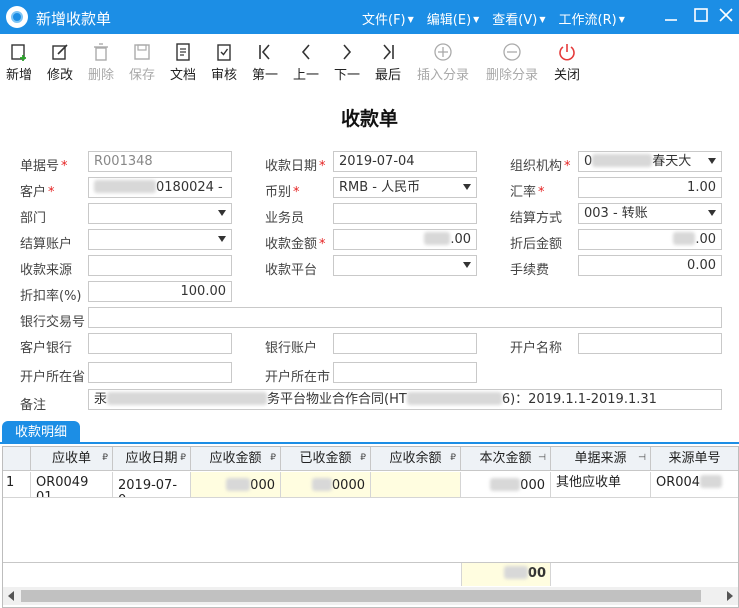 Image resolution: width=739 pixels, height=608 pixels. Describe the element at coordinates (152, 459) in the screenshot. I see `col-header-ar-date: 应收日期 ₽` at that location.